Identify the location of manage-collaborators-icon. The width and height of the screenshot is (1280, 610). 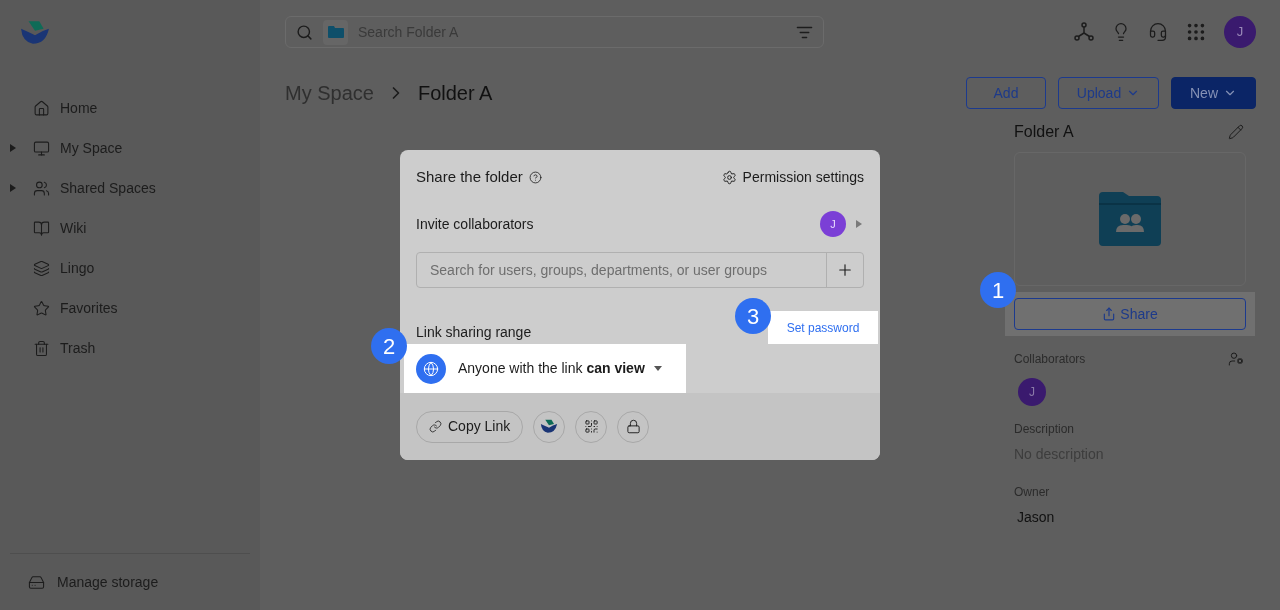
(1236, 359).